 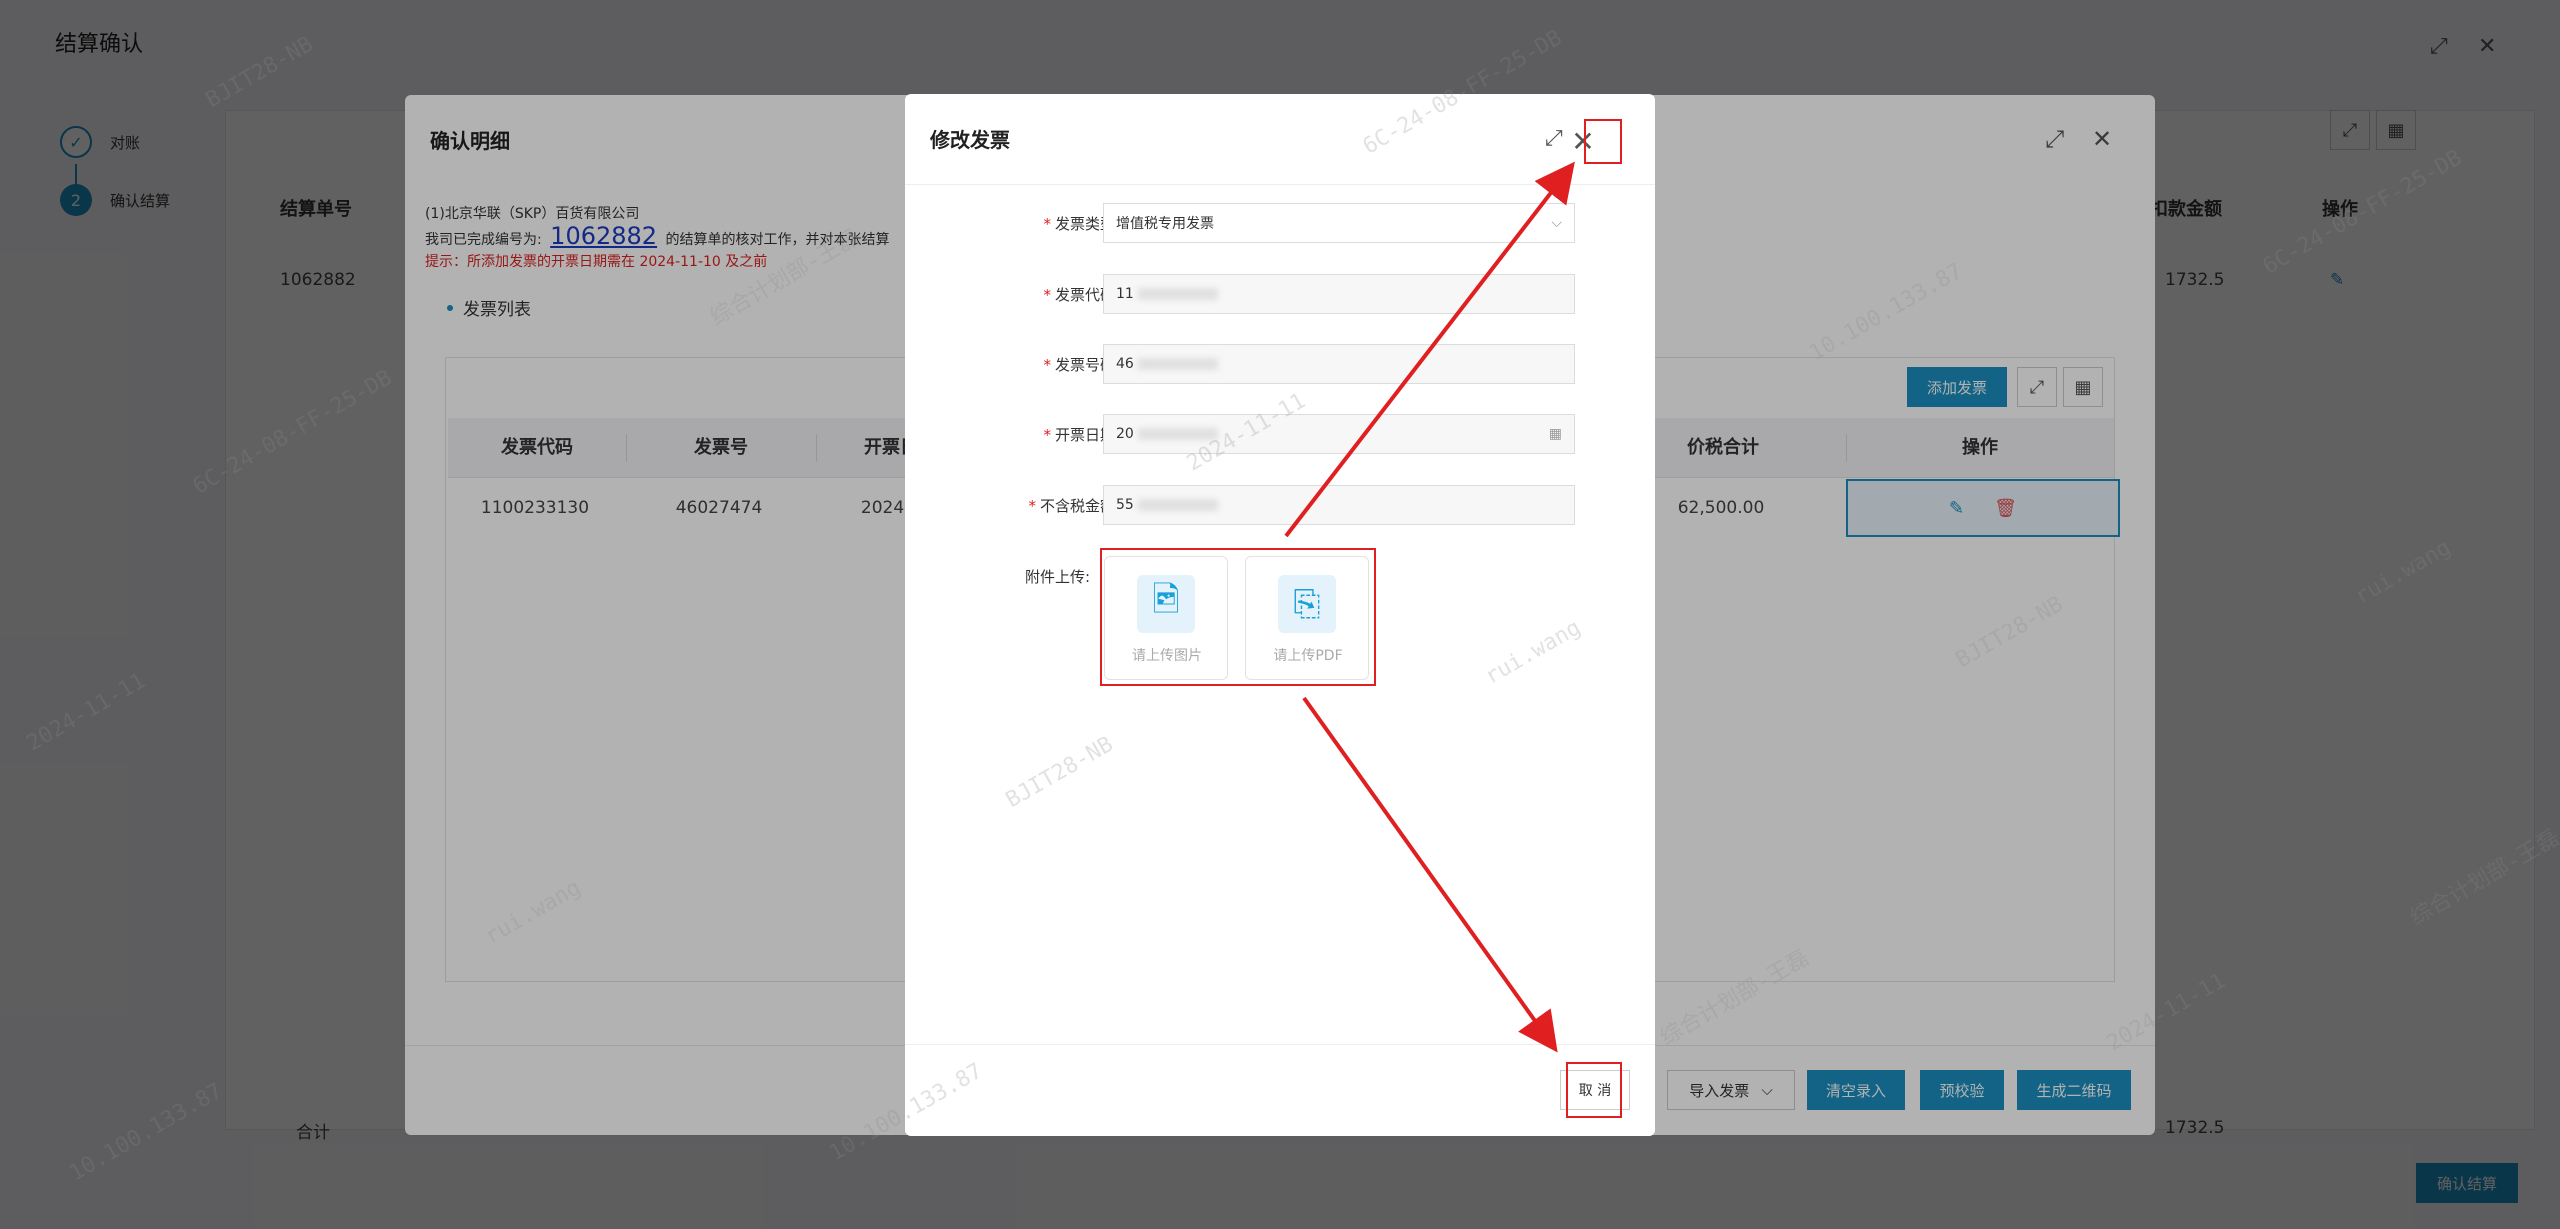 I want to click on header-divider, so click(x=1280, y=184).